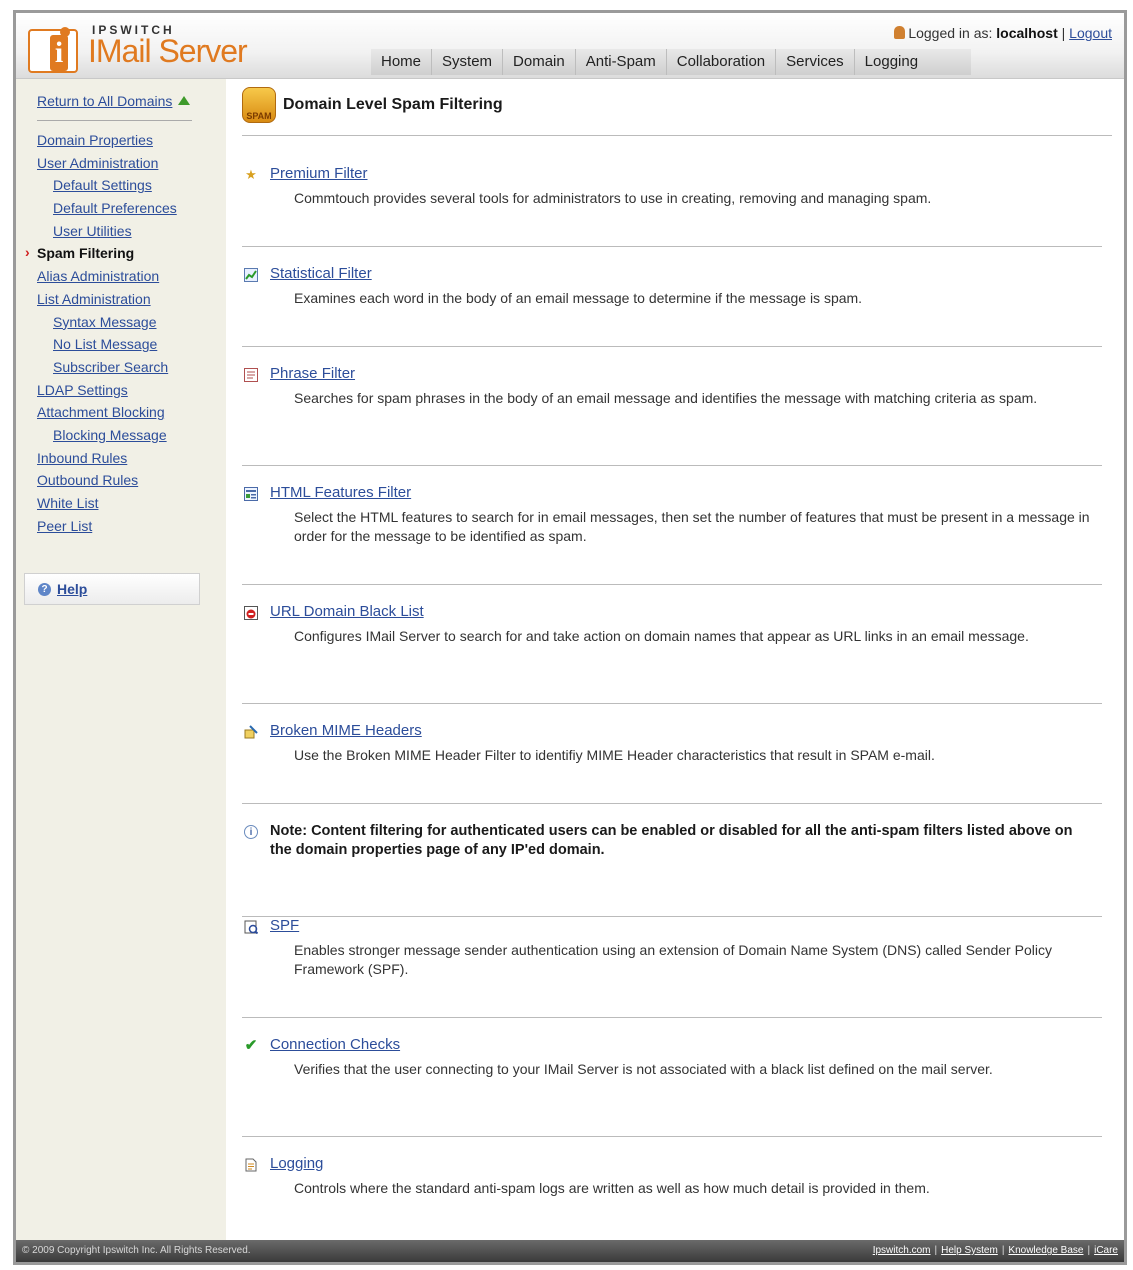 This screenshot has width=1133, height=1270. What do you see at coordinates (312, 373) in the screenshot?
I see `phrase-filter-link: Phrase Filter` at bounding box center [312, 373].